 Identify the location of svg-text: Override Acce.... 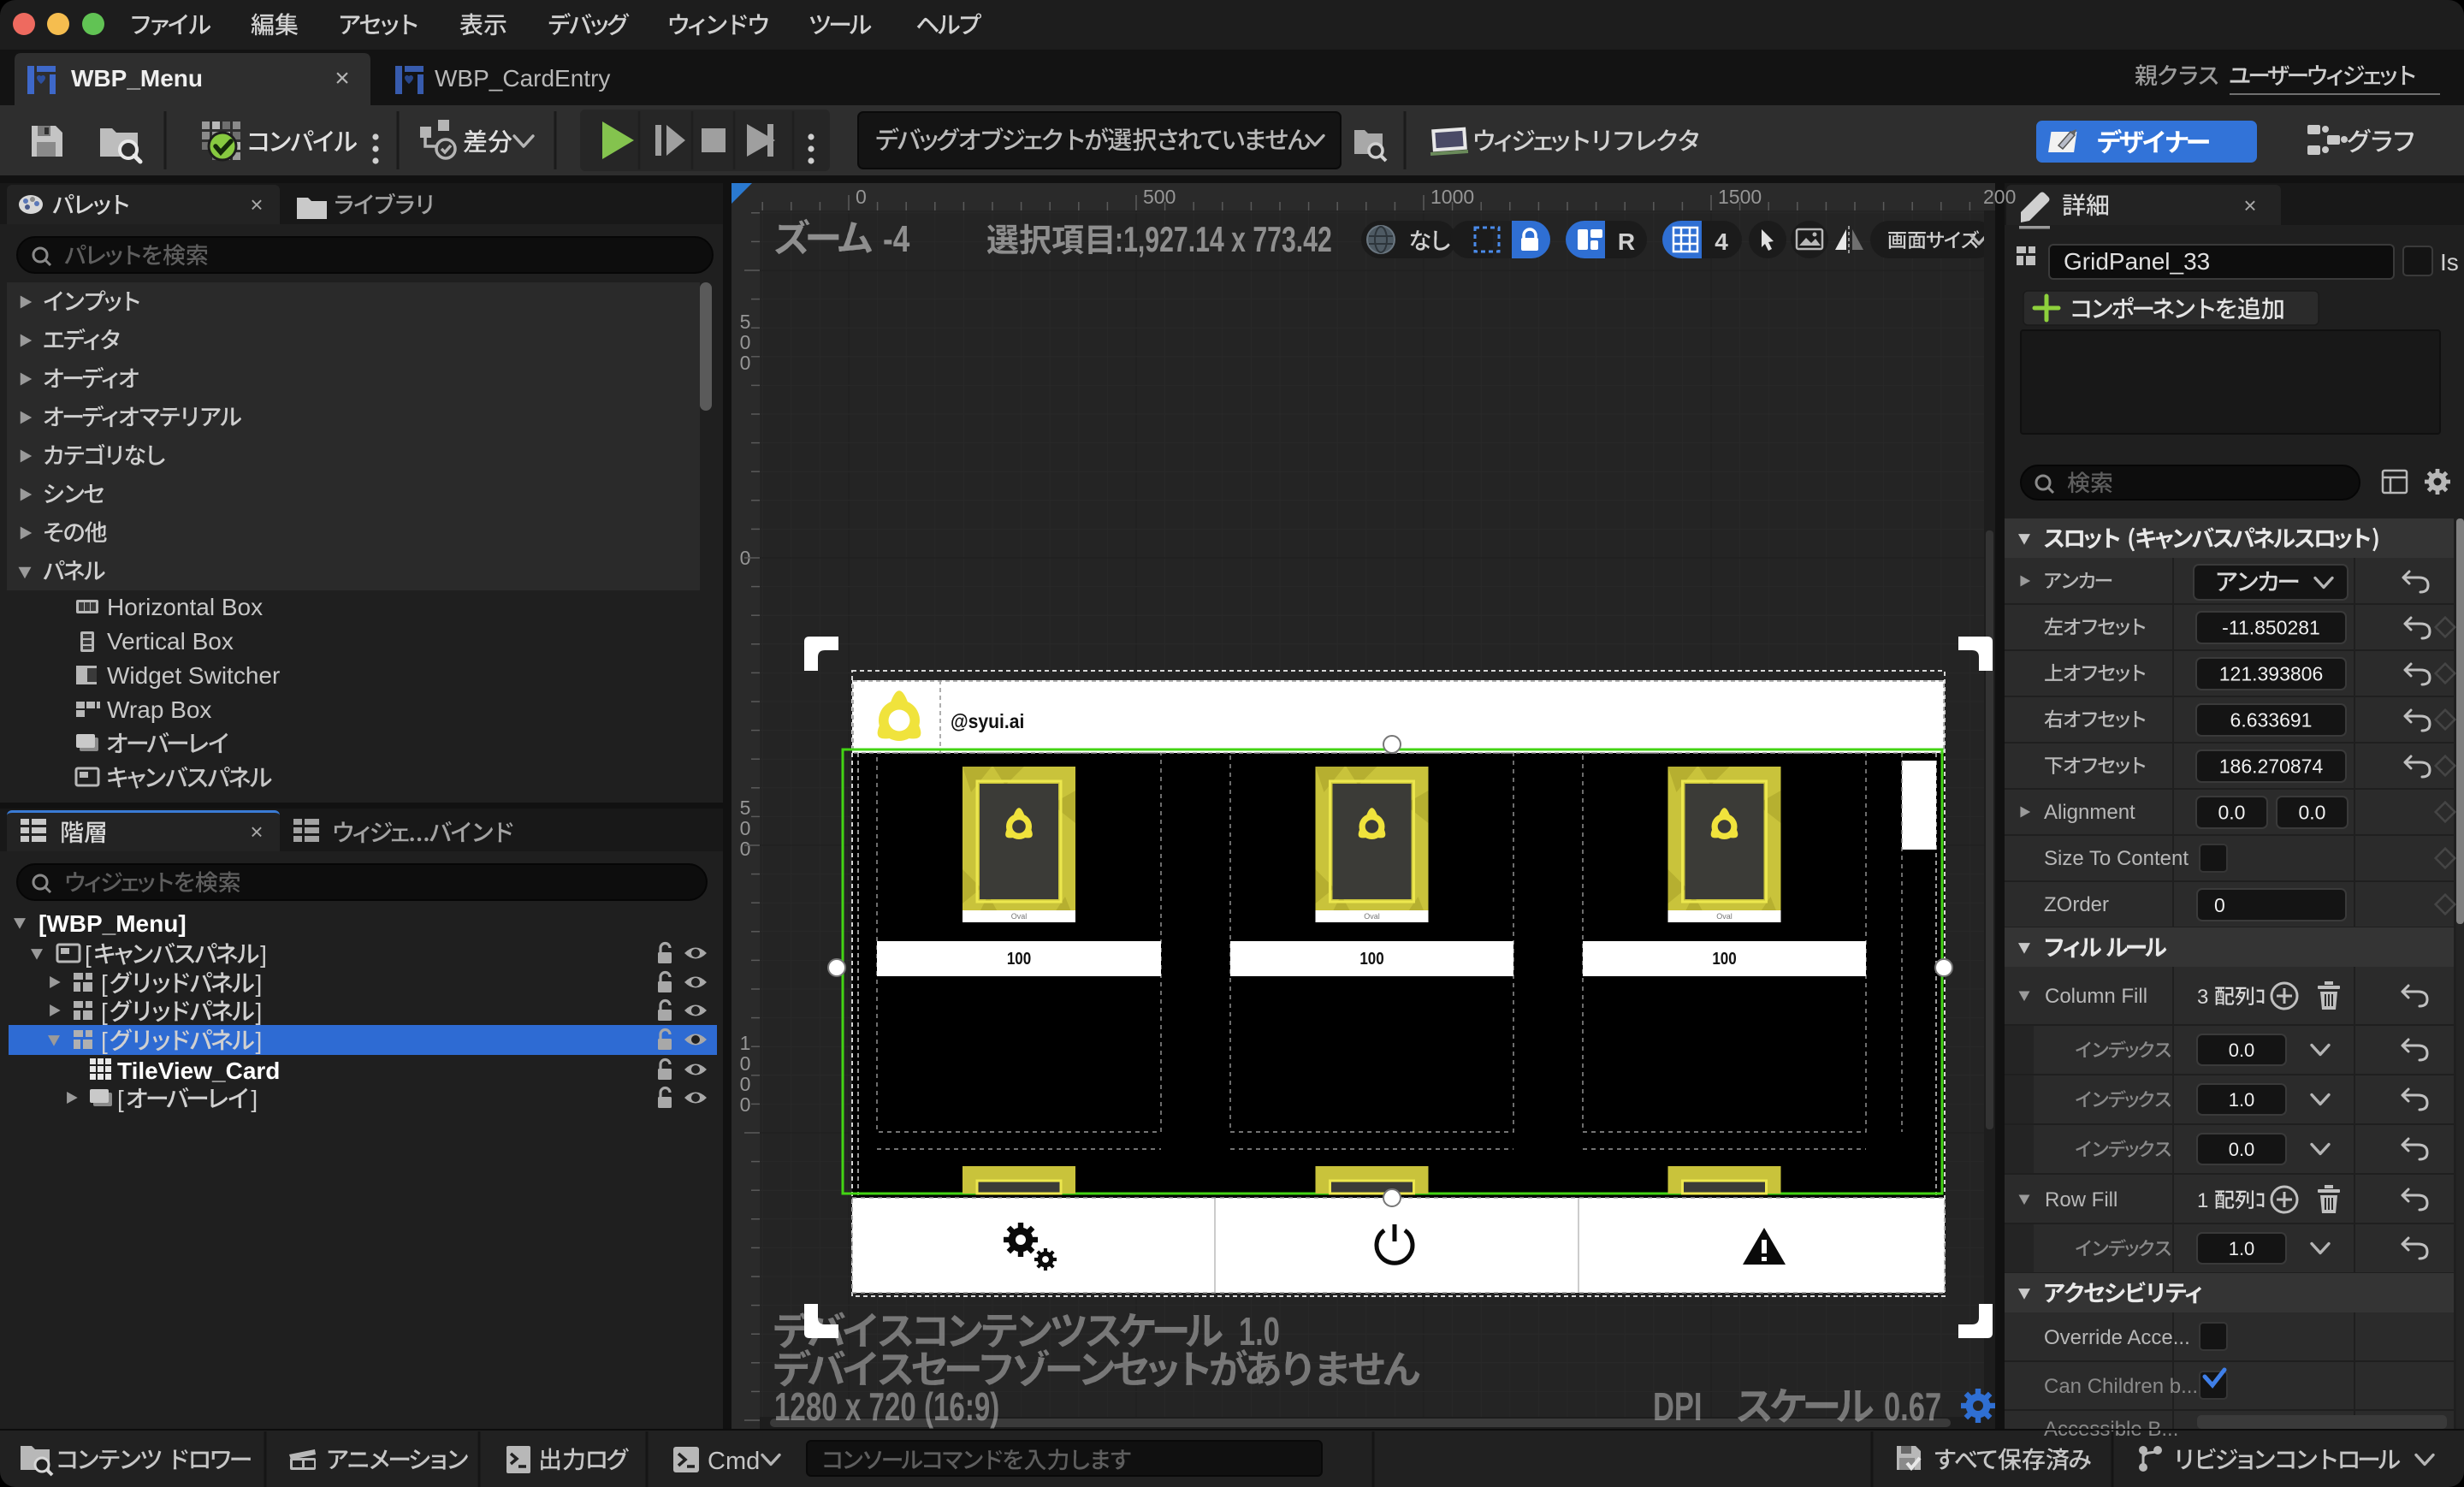
(2117, 1337).